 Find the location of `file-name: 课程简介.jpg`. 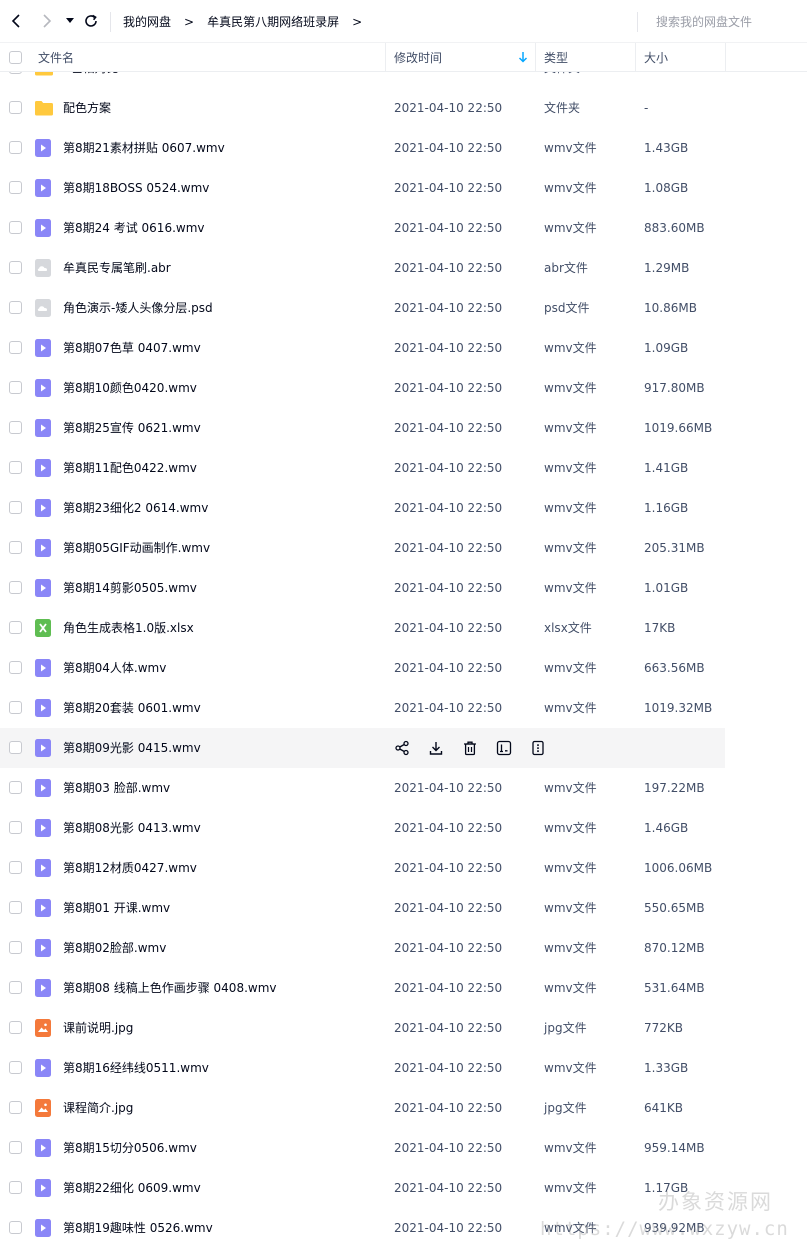

file-name: 课程简介.jpg is located at coordinates (98, 1108).